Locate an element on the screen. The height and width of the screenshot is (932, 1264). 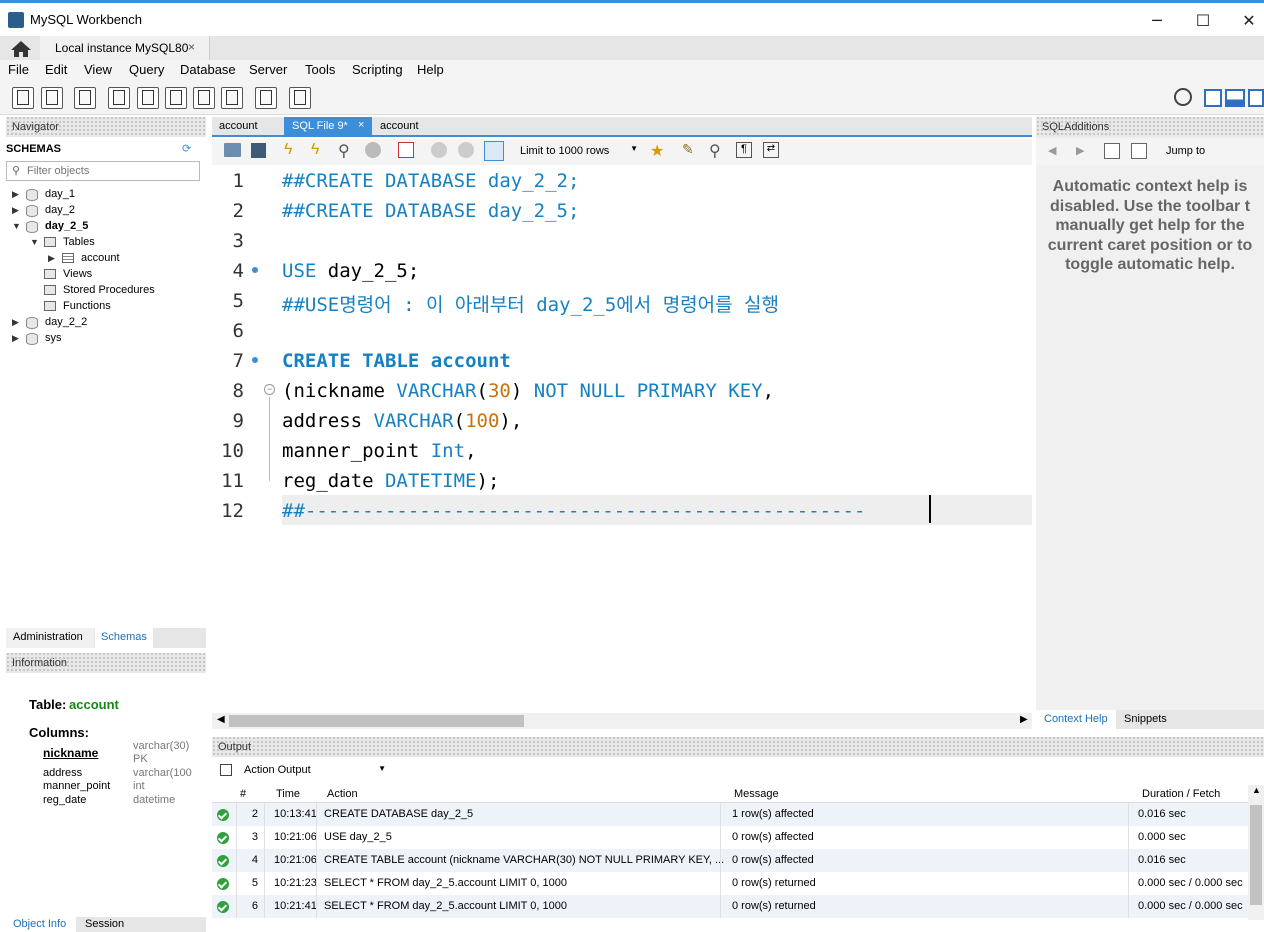
schema-tree-item: Functions is located at coordinates (106, 307).